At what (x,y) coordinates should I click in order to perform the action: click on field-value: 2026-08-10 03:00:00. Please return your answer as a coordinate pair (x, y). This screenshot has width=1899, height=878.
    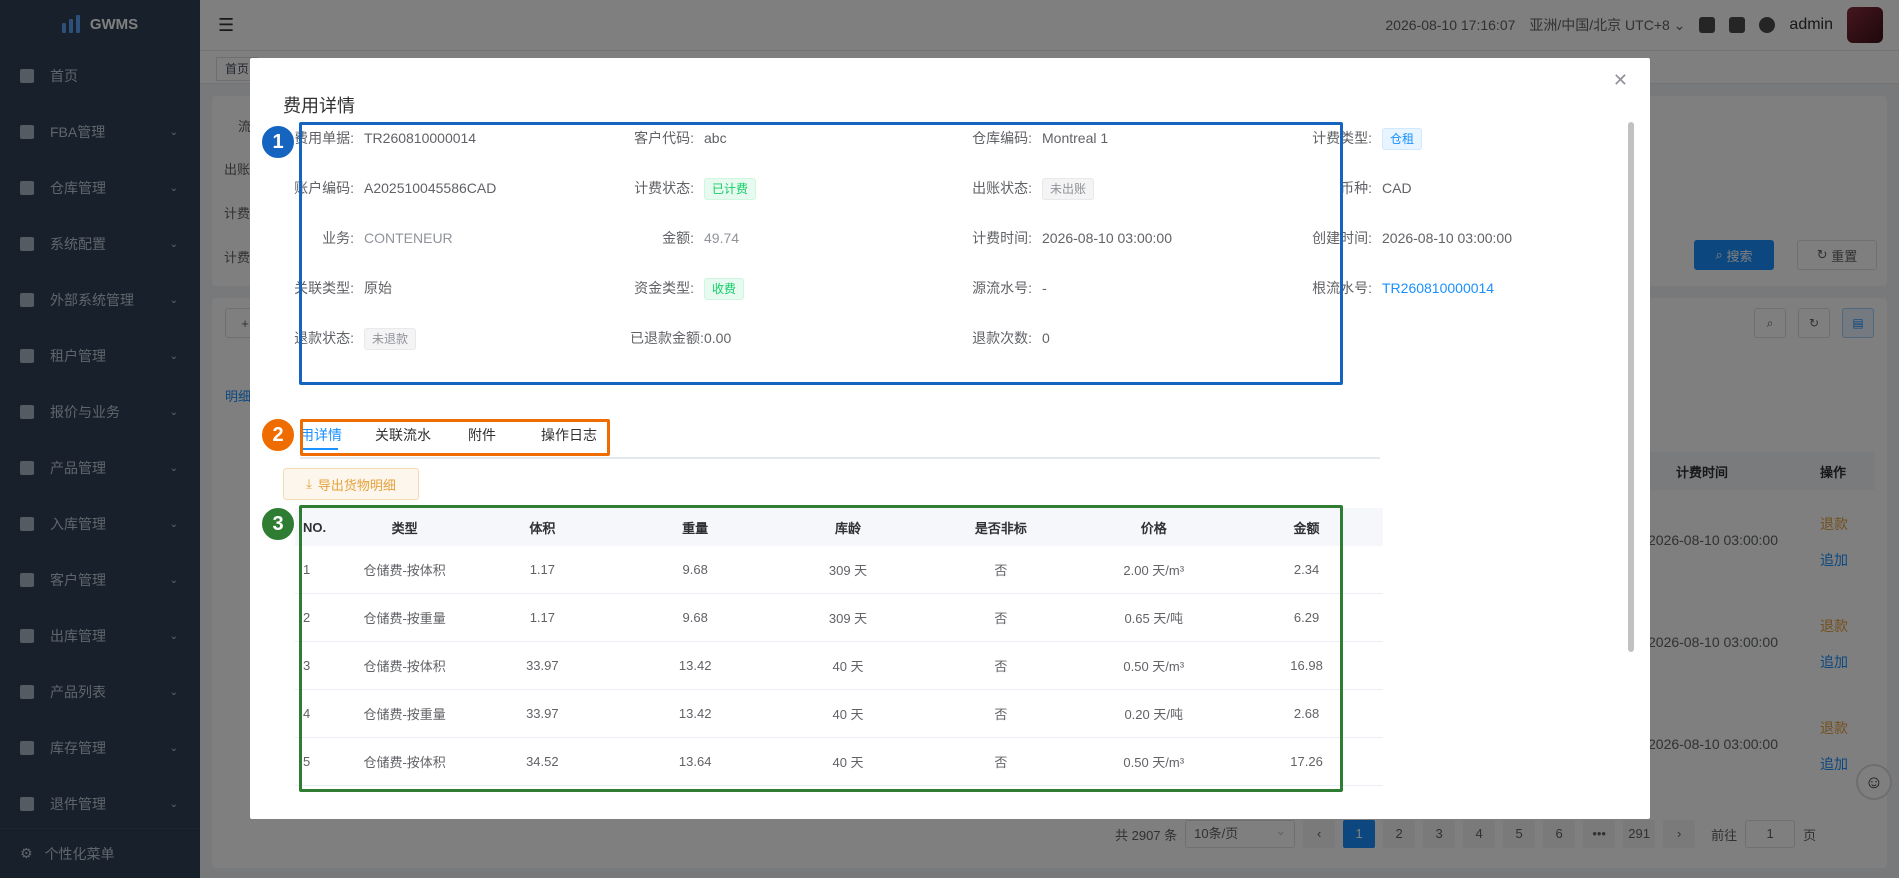
    Looking at the image, I should click on (1447, 238).